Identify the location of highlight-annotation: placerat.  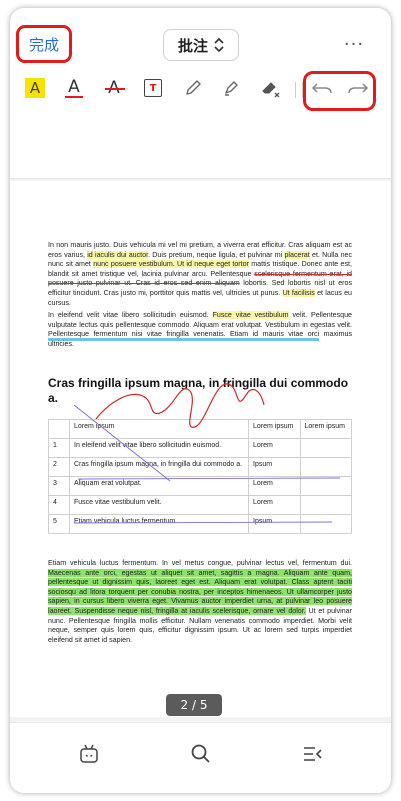
(297, 254).